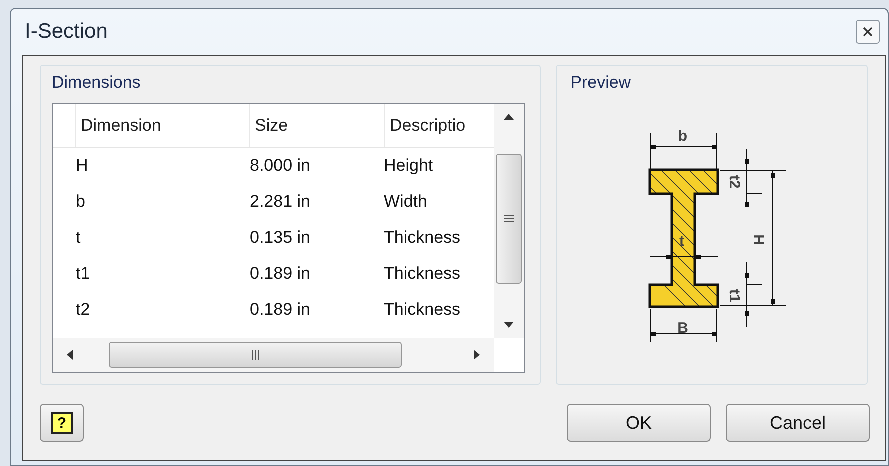  Describe the element at coordinates (80, 202) in the screenshot. I see `table-cell-text: b` at that location.